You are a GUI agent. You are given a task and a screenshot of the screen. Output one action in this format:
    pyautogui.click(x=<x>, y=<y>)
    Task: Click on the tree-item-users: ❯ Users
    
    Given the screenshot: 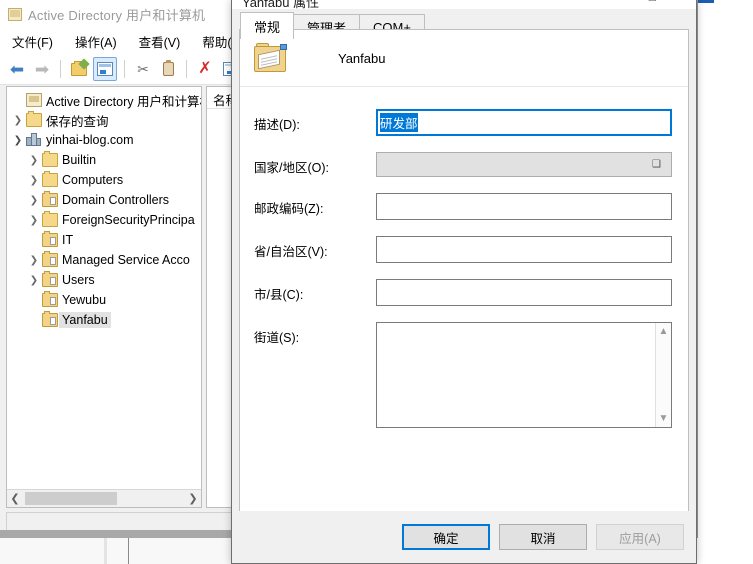 What is the action you would take?
    pyautogui.click(x=104, y=280)
    